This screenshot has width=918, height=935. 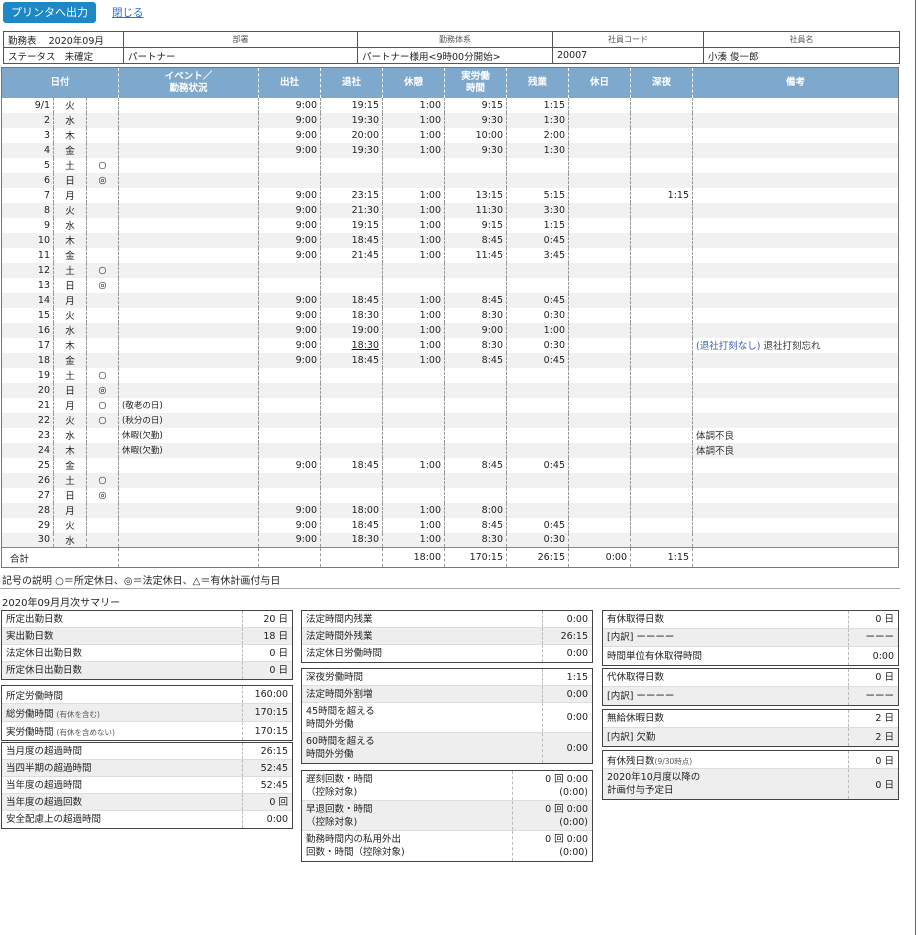 What do you see at coordinates (122, 731) in the screenshot?
I see `summary-label: 実労働時間 (有休を含めない)` at bounding box center [122, 731].